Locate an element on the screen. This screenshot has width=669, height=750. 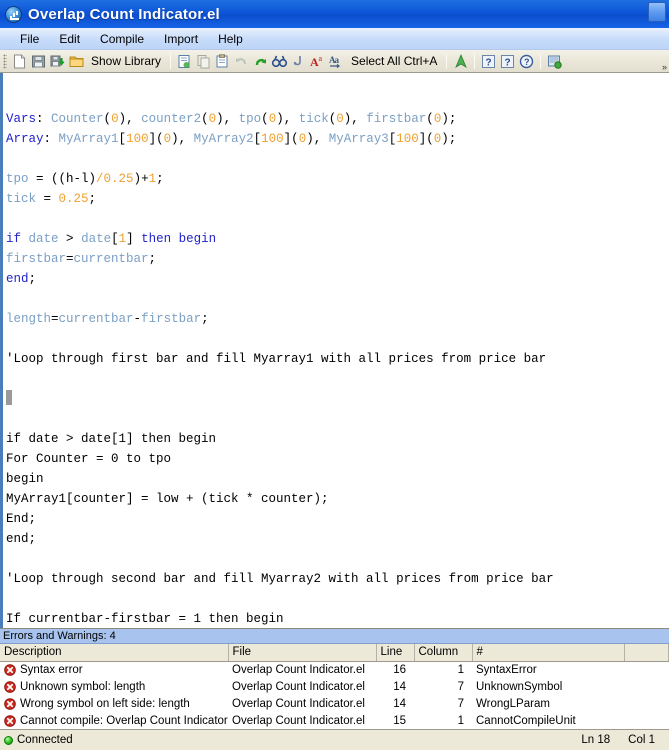
error-spacer-cell is located at coordinates (646, 703).